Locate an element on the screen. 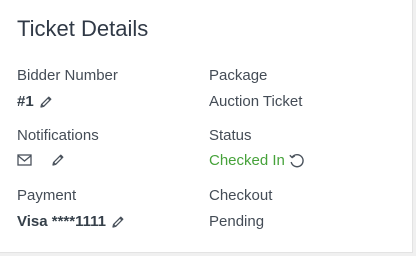 The image size is (416, 256). notifications-label: Notifications is located at coordinates (58, 135).